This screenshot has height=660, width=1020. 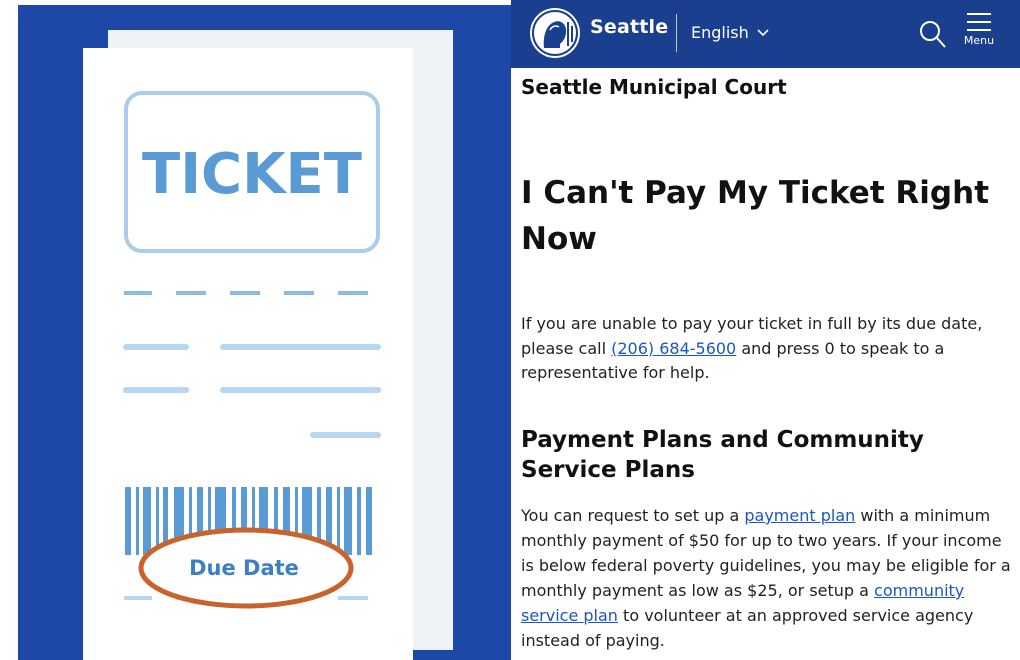 What do you see at coordinates (252, 174) in the screenshot?
I see `ticket-title-text: TICKET` at bounding box center [252, 174].